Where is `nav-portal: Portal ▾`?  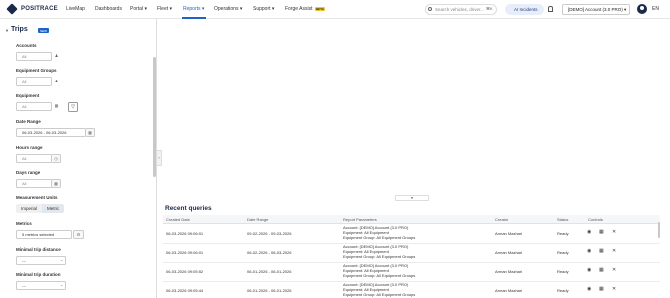 nav-portal: Portal ▾ is located at coordinates (138, 9).